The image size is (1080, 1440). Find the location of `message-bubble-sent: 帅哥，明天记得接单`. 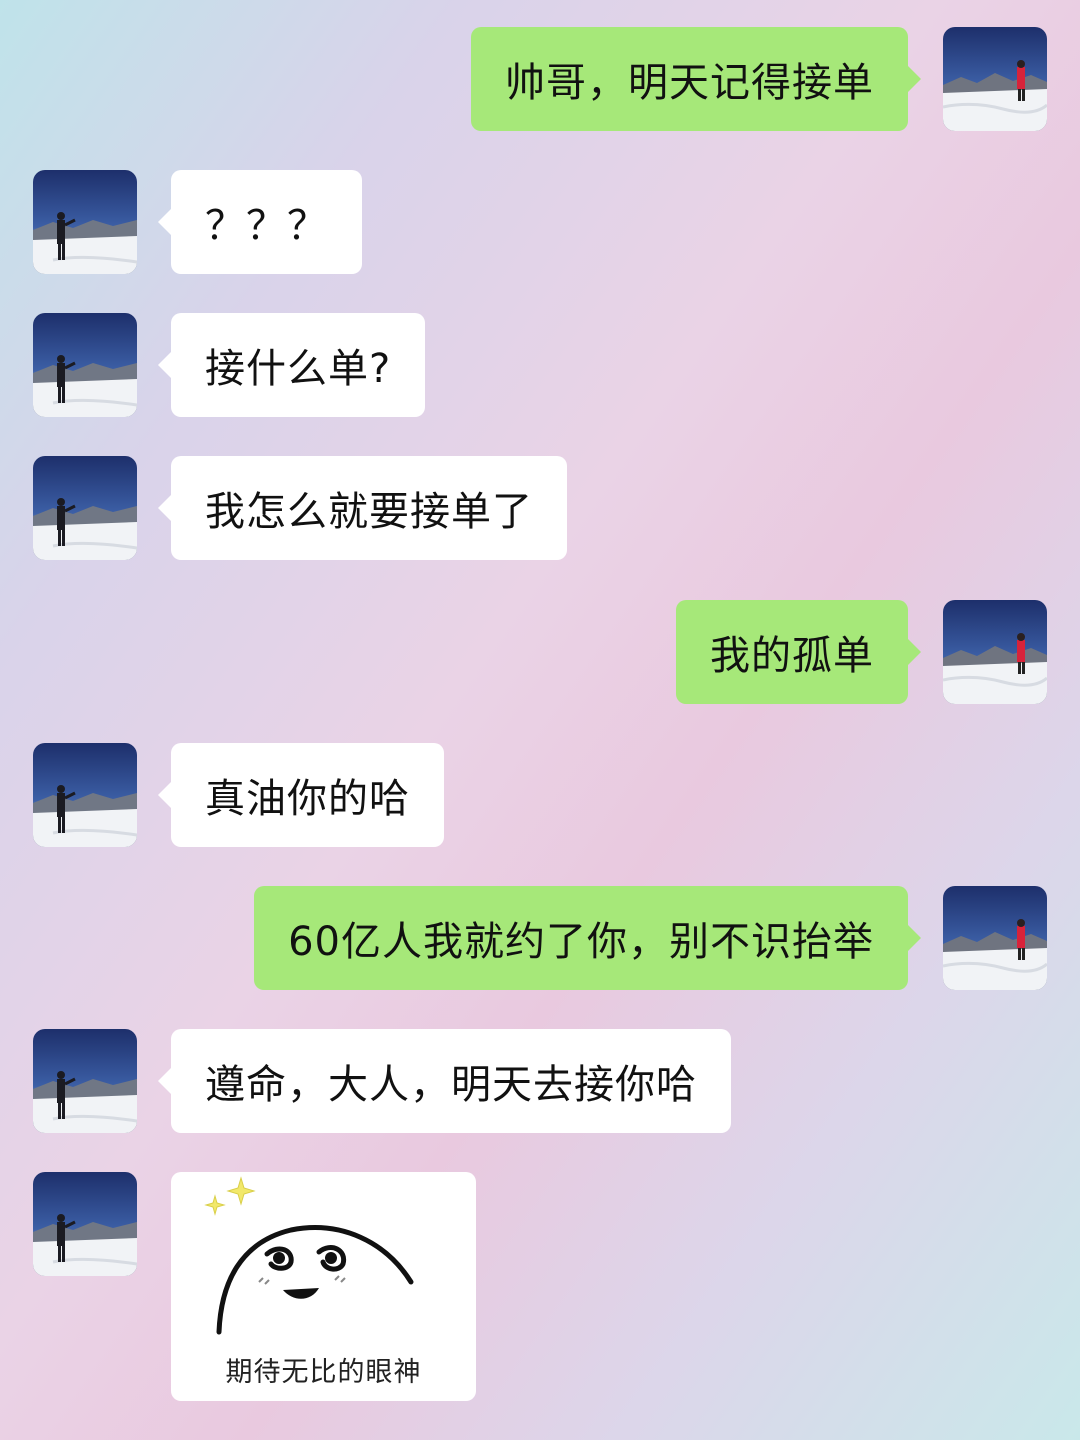

message-bubble-sent: 帅哥，明天记得接单 is located at coordinates (696, 79).